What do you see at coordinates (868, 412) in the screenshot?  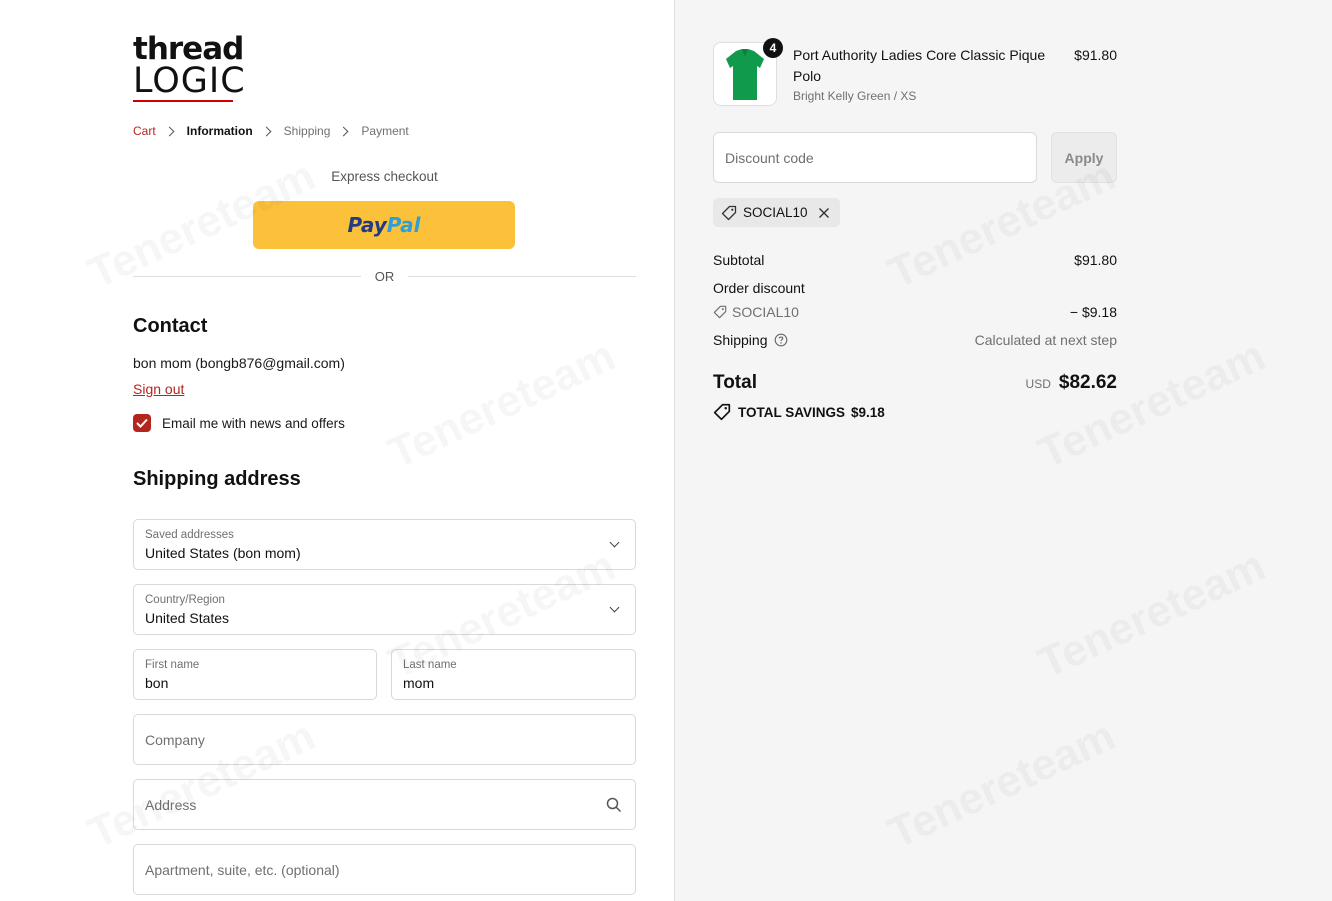 I see `savings-value: $9.18` at bounding box center [868, 412].